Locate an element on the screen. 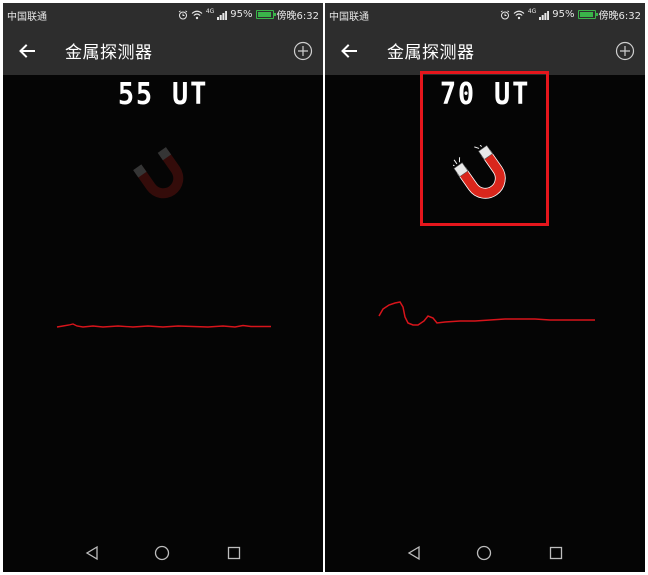 This screenshot has height=575, width=648. magnet-icon is located at coordinates (158, 173).